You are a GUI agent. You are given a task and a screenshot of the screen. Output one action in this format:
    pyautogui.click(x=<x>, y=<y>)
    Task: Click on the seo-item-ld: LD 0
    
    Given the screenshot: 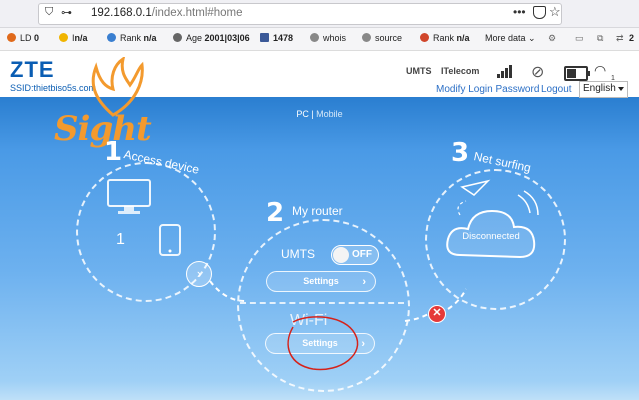 What is the action you would take?
    pyautogui.click(x=23, y=38)
    